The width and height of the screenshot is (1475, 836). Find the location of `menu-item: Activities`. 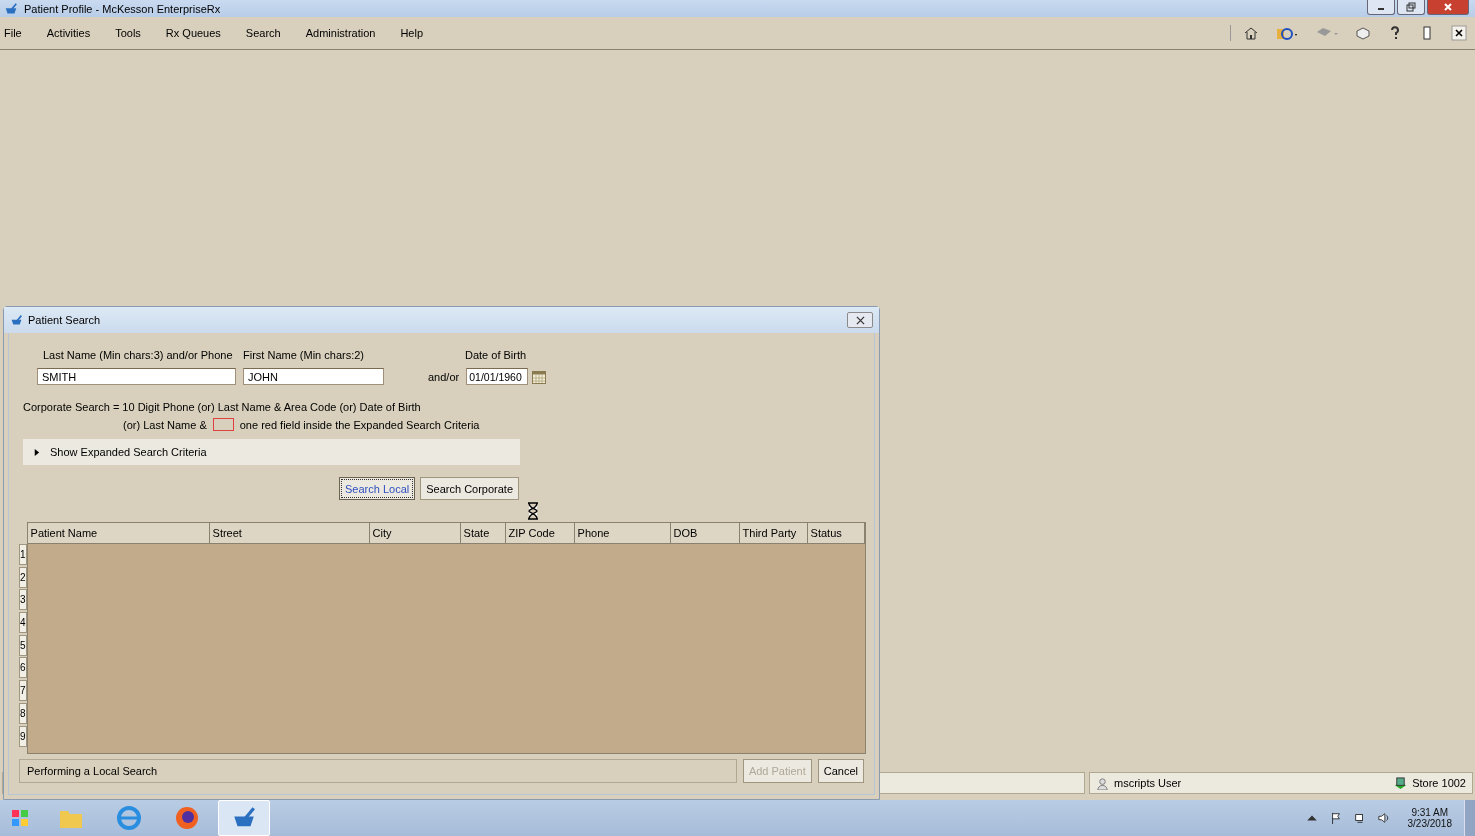

menu-item: Activities is located at coordinates (68, 33).